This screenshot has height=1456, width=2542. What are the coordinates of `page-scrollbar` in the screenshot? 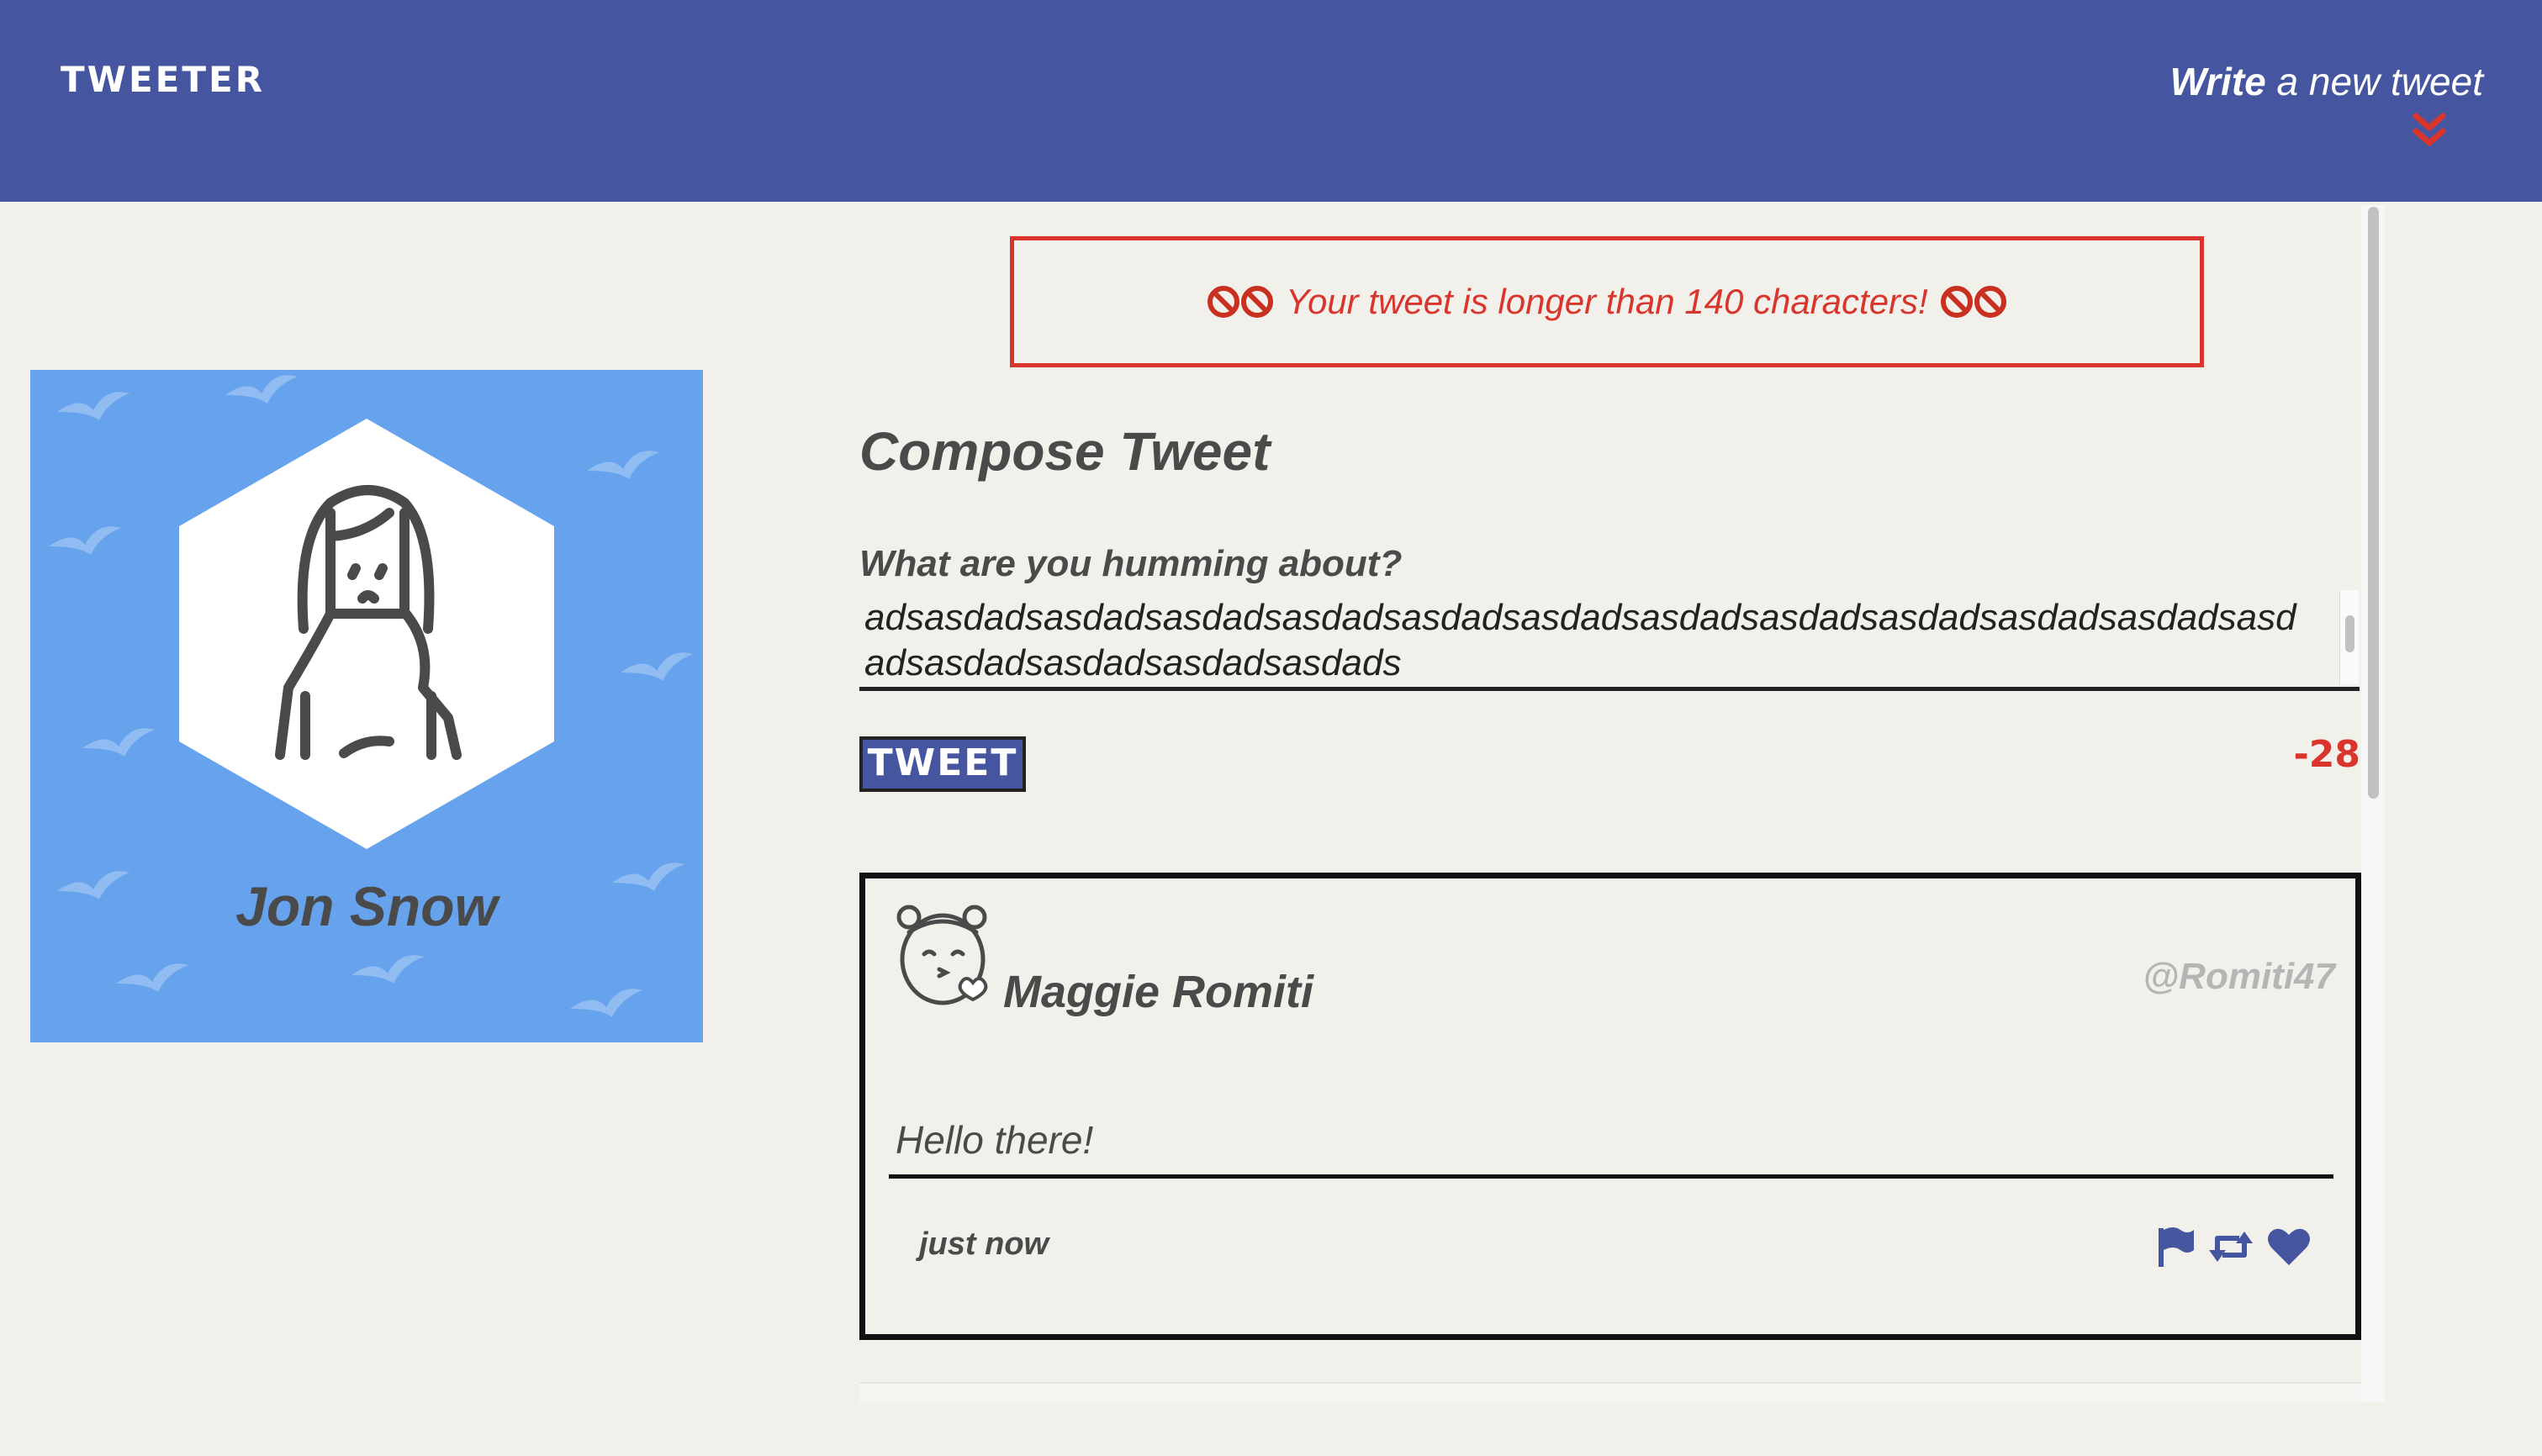 It's located at (2373, 803).